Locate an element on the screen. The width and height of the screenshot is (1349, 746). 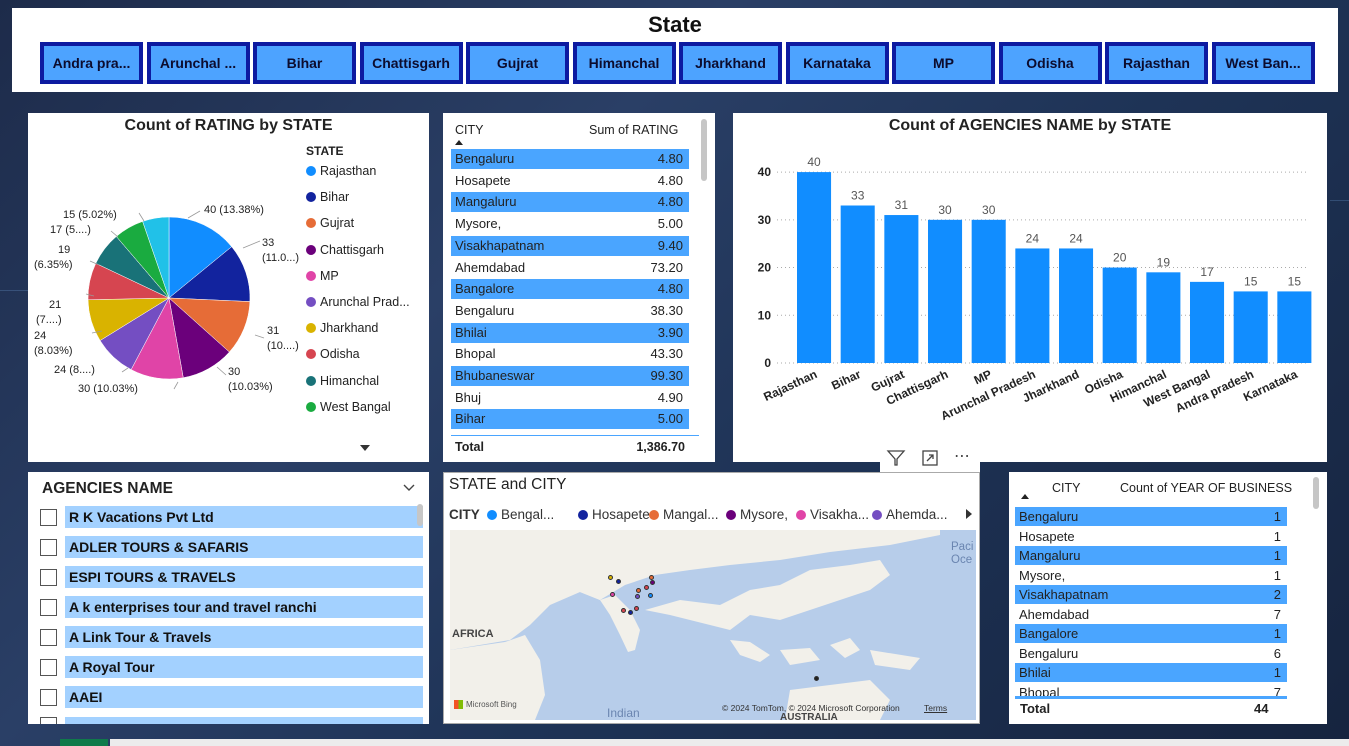
legend-item: Chattisgarh is located at coordinates (345, 250).